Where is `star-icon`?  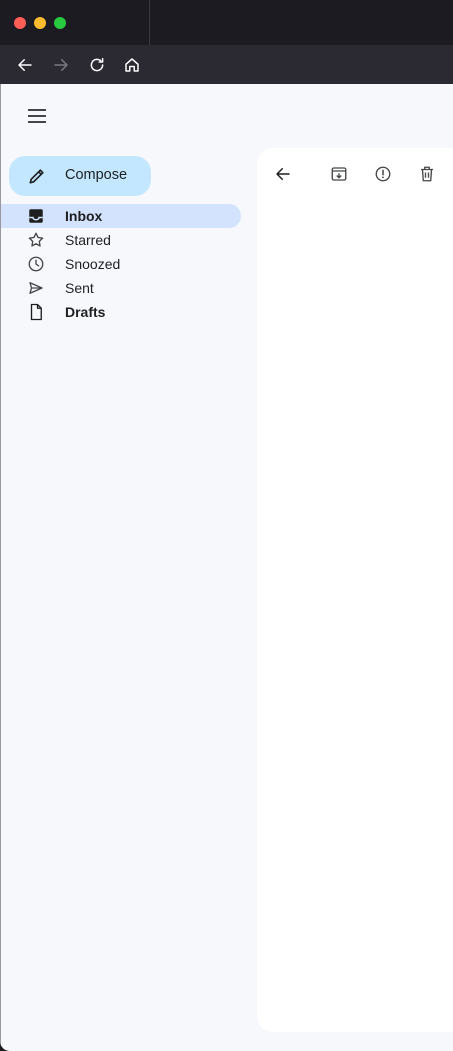
star-icon is located at coordinates (36, 239).